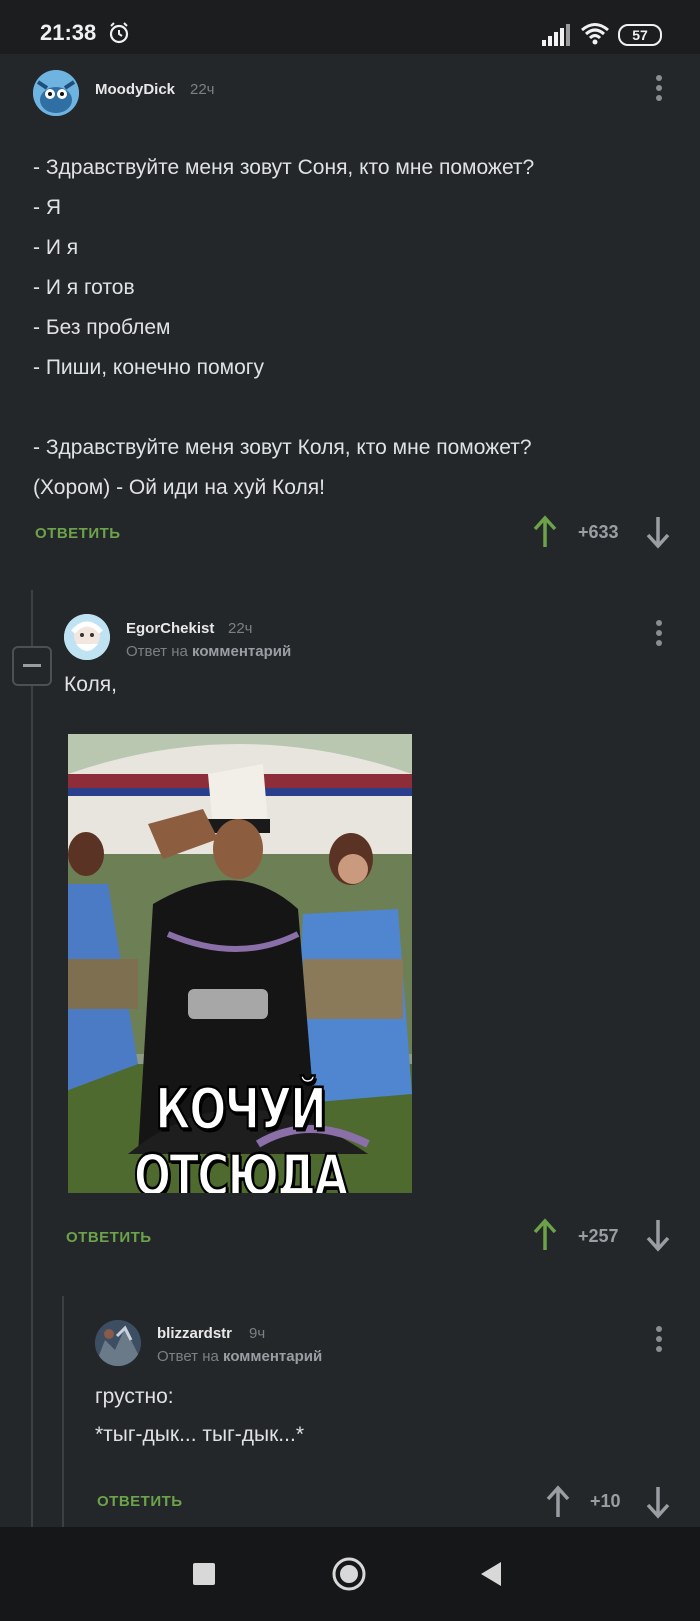 The image size is (700, 1621). Describe the element at coordinates (350, 27) in the screenshot. I see `status-bar: 21:38 57` at that location.